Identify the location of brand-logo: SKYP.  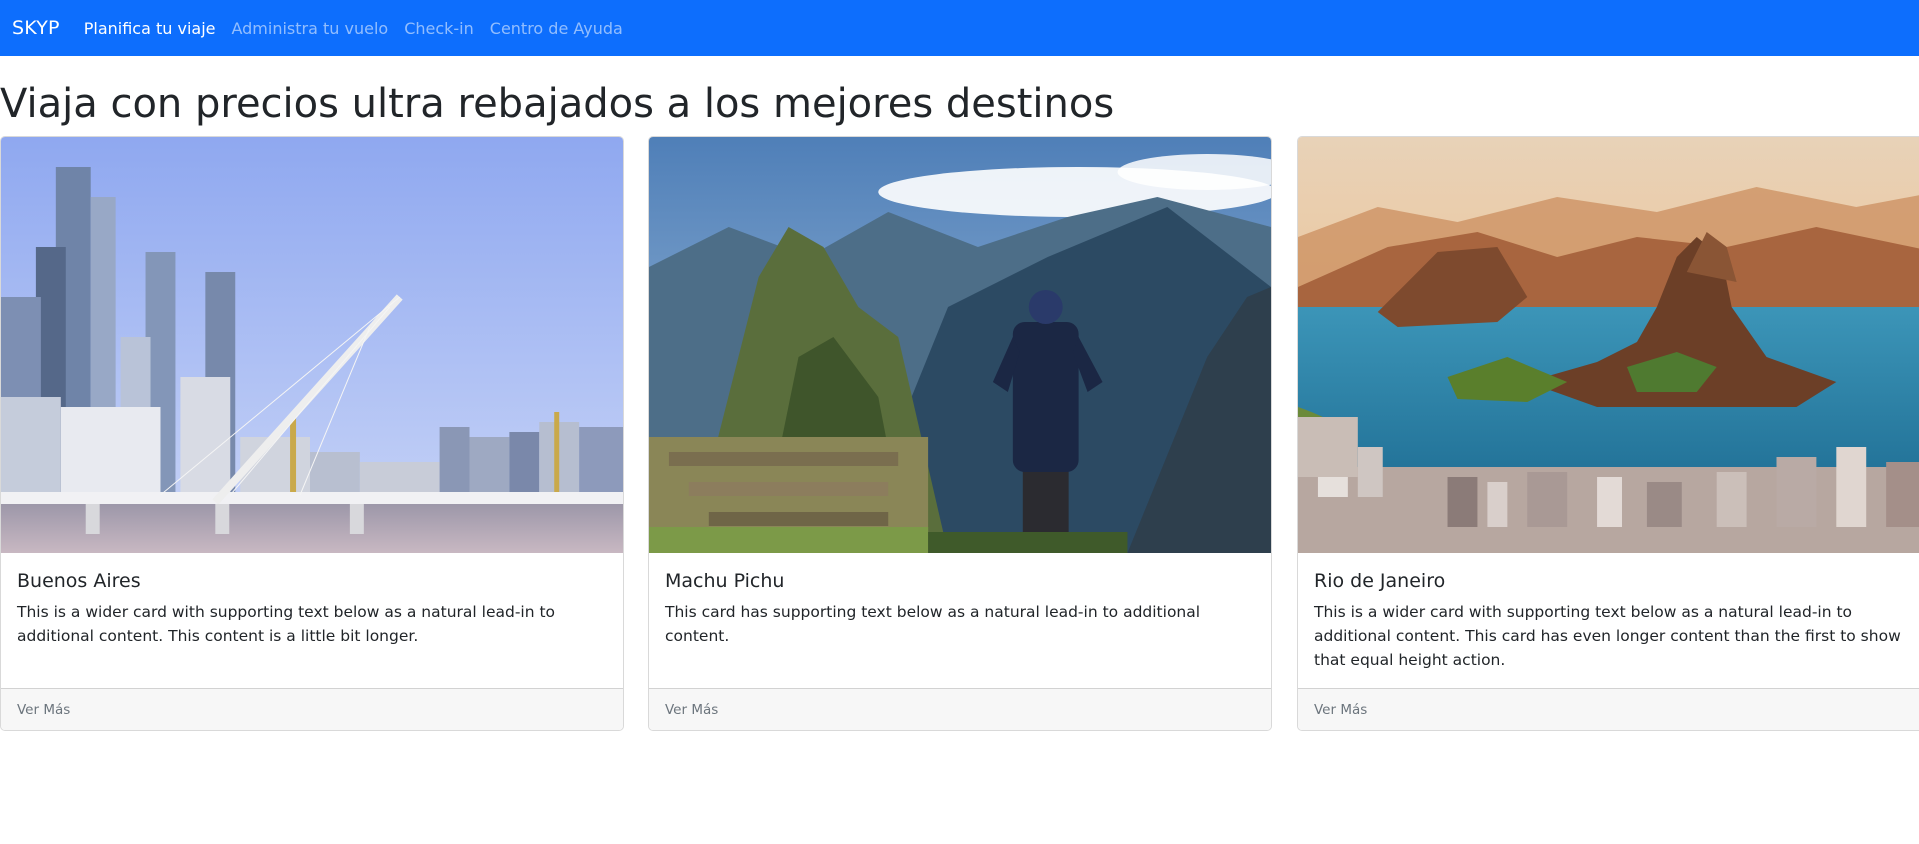
(36, 28).